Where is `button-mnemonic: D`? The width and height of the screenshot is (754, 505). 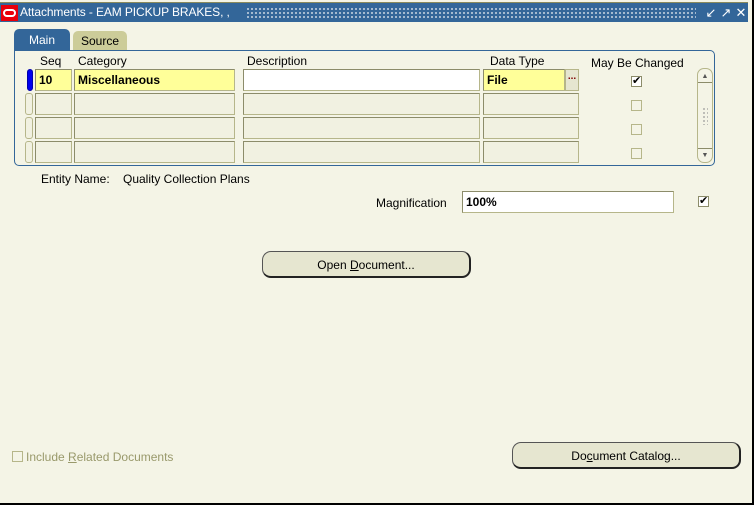
button-mnemonic: D is located at coordinates (354, 265).